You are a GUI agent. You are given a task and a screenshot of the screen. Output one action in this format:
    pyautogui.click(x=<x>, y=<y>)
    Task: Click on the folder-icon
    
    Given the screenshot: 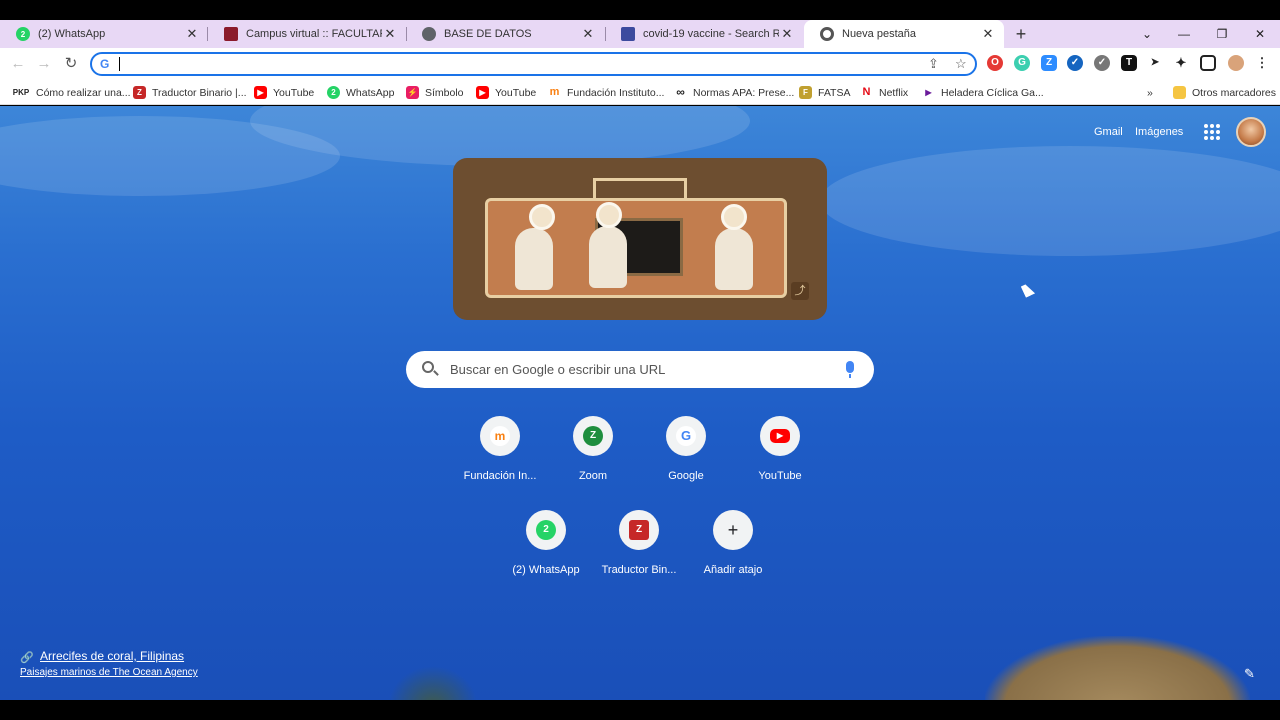 What is the action you would take?
    pyautogui.click(x=1179, y=92)
    